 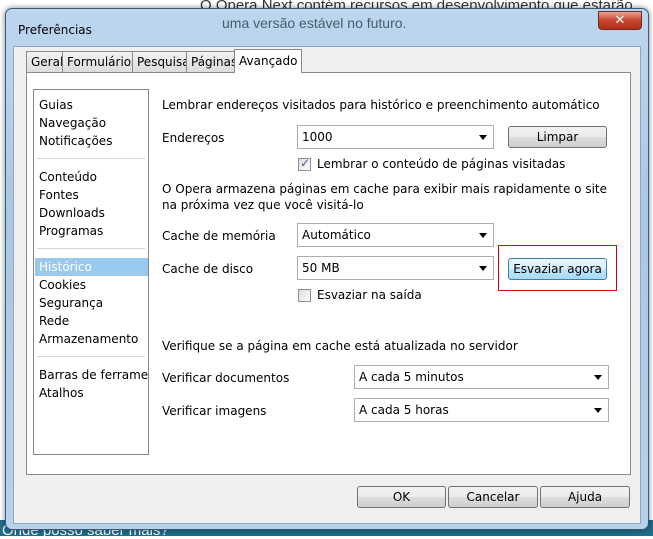 I want to click on sidebar-item-fontes: Fontes, so click(x=91, y=195).